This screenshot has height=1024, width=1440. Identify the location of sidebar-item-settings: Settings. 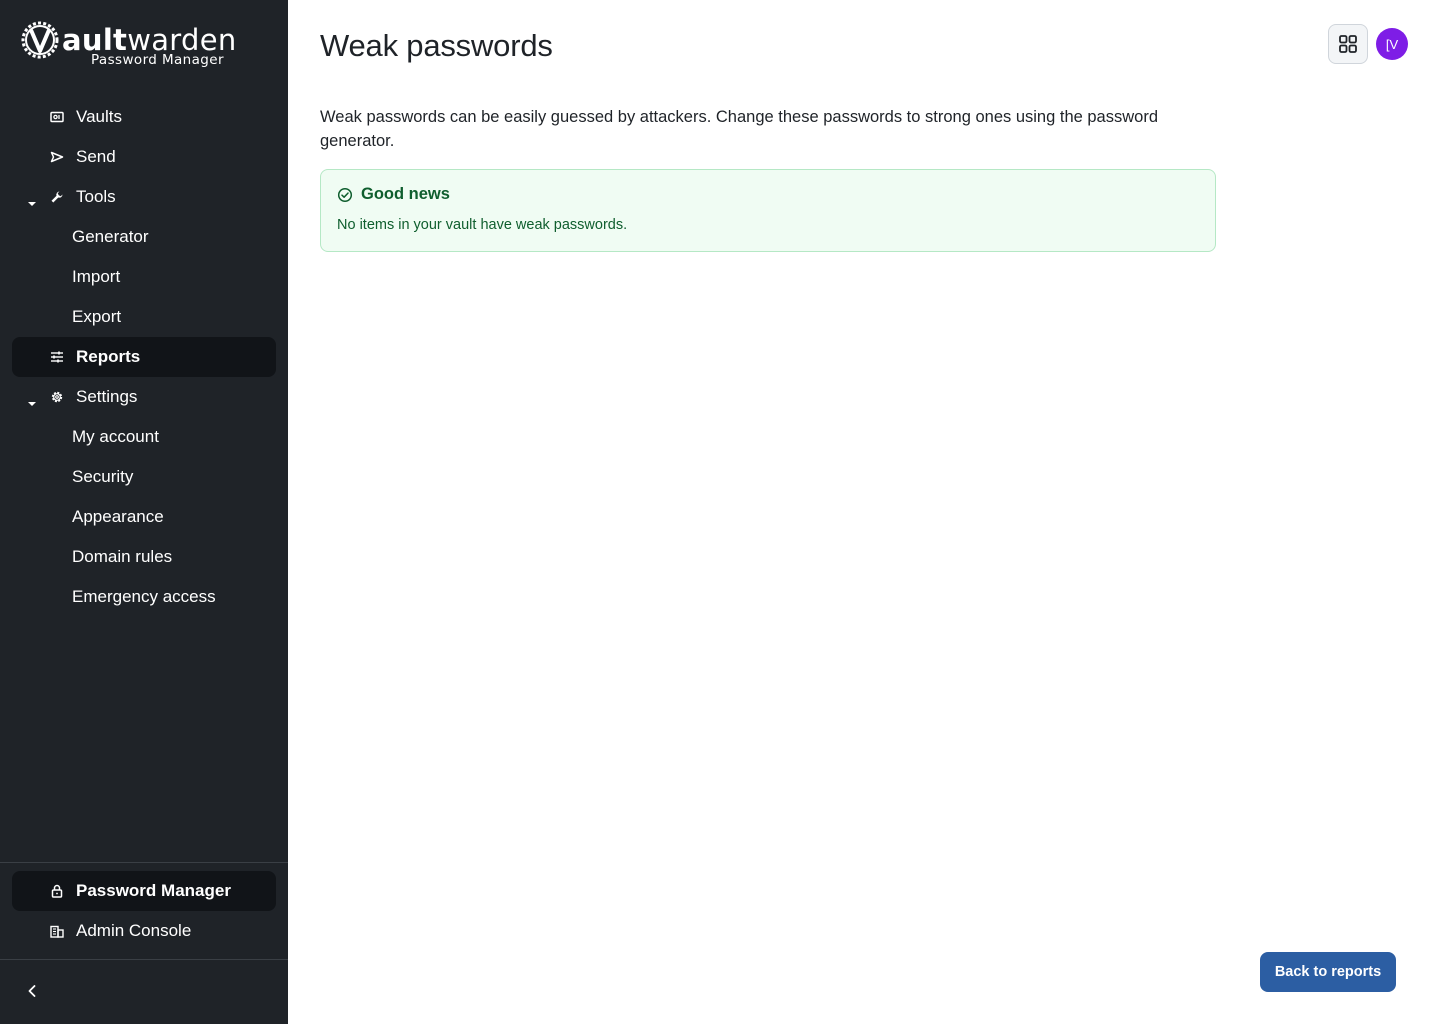
(144, 397).